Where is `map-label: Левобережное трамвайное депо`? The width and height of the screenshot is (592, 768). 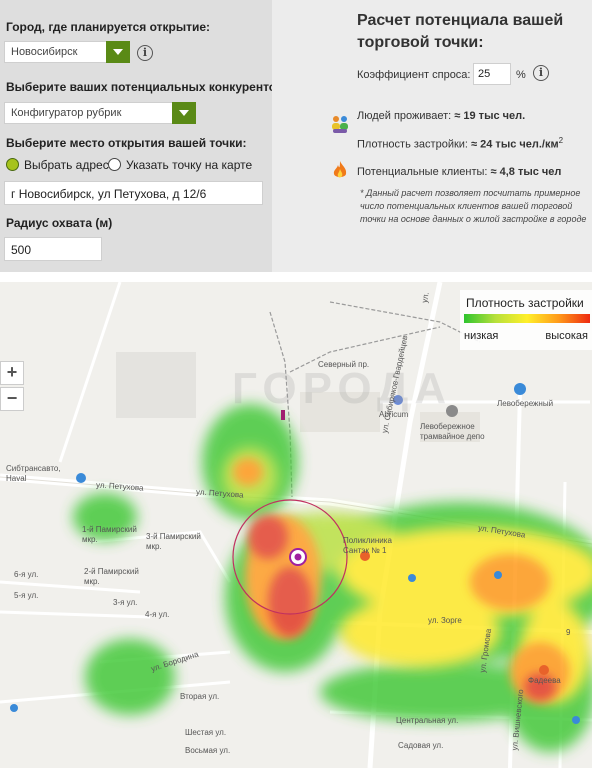 map-label: Левобережное трамвайное депо is located at coordinates (452, 431).